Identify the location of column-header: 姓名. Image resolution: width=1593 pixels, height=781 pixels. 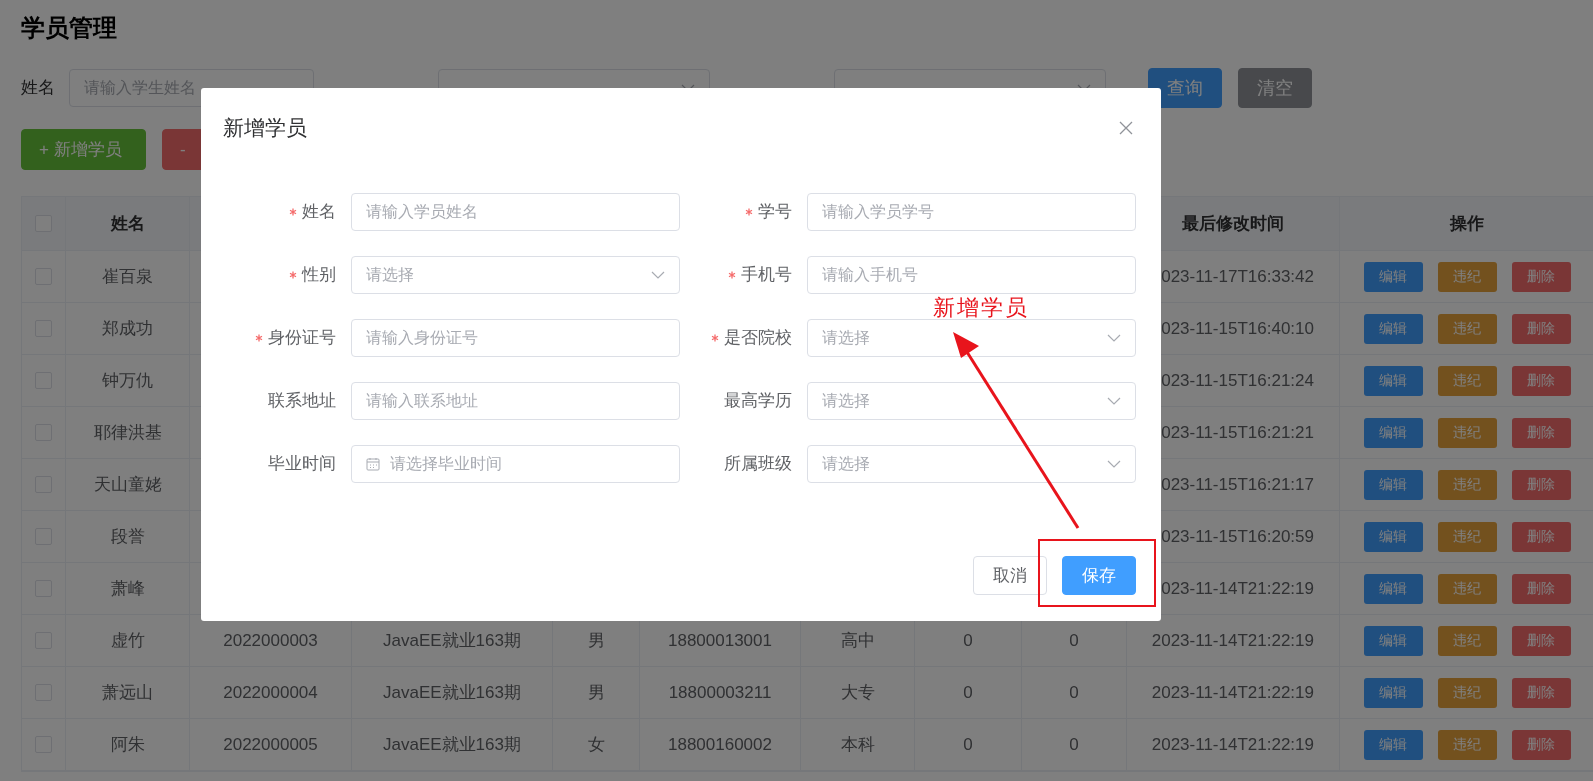
(127, 223).